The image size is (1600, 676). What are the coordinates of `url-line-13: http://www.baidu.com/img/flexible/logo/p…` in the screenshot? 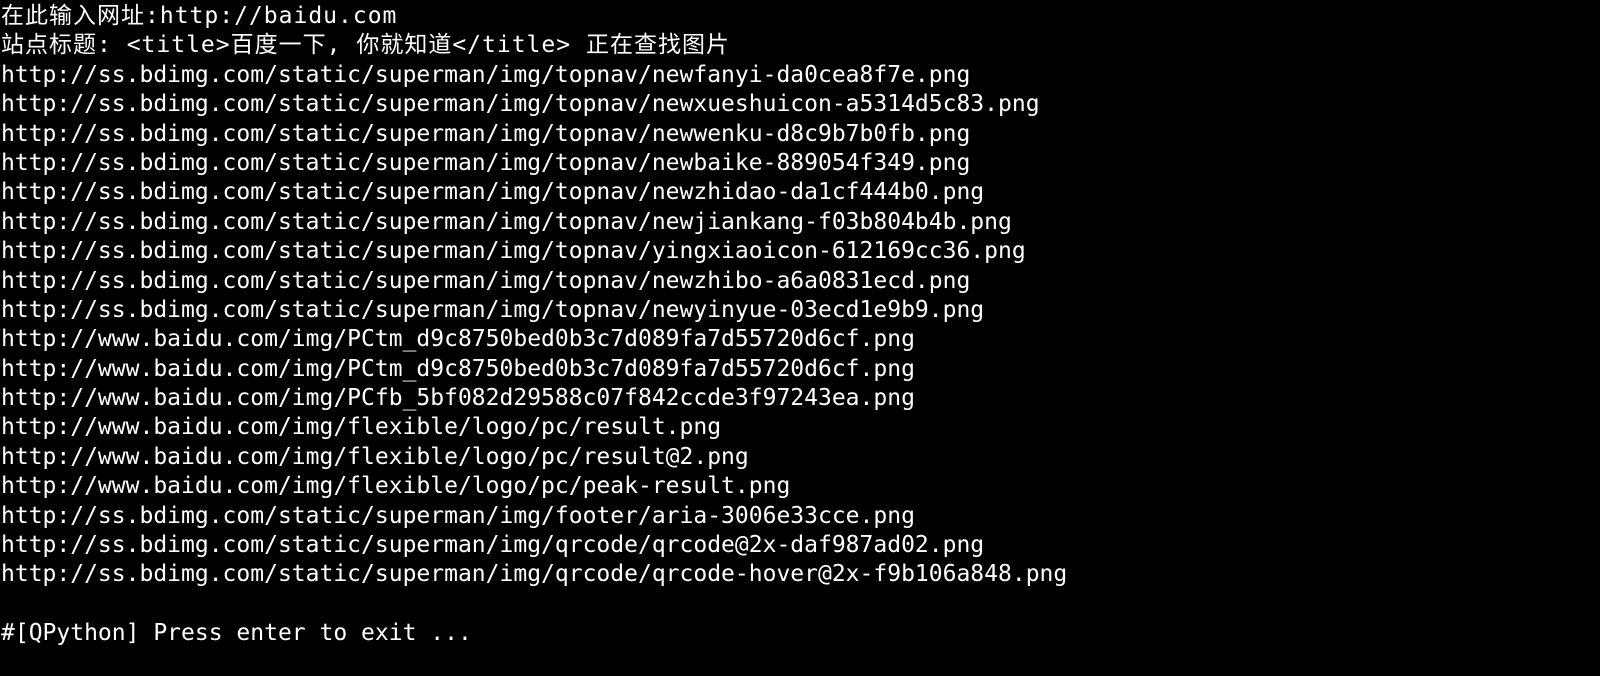 It's located at (361, 427).